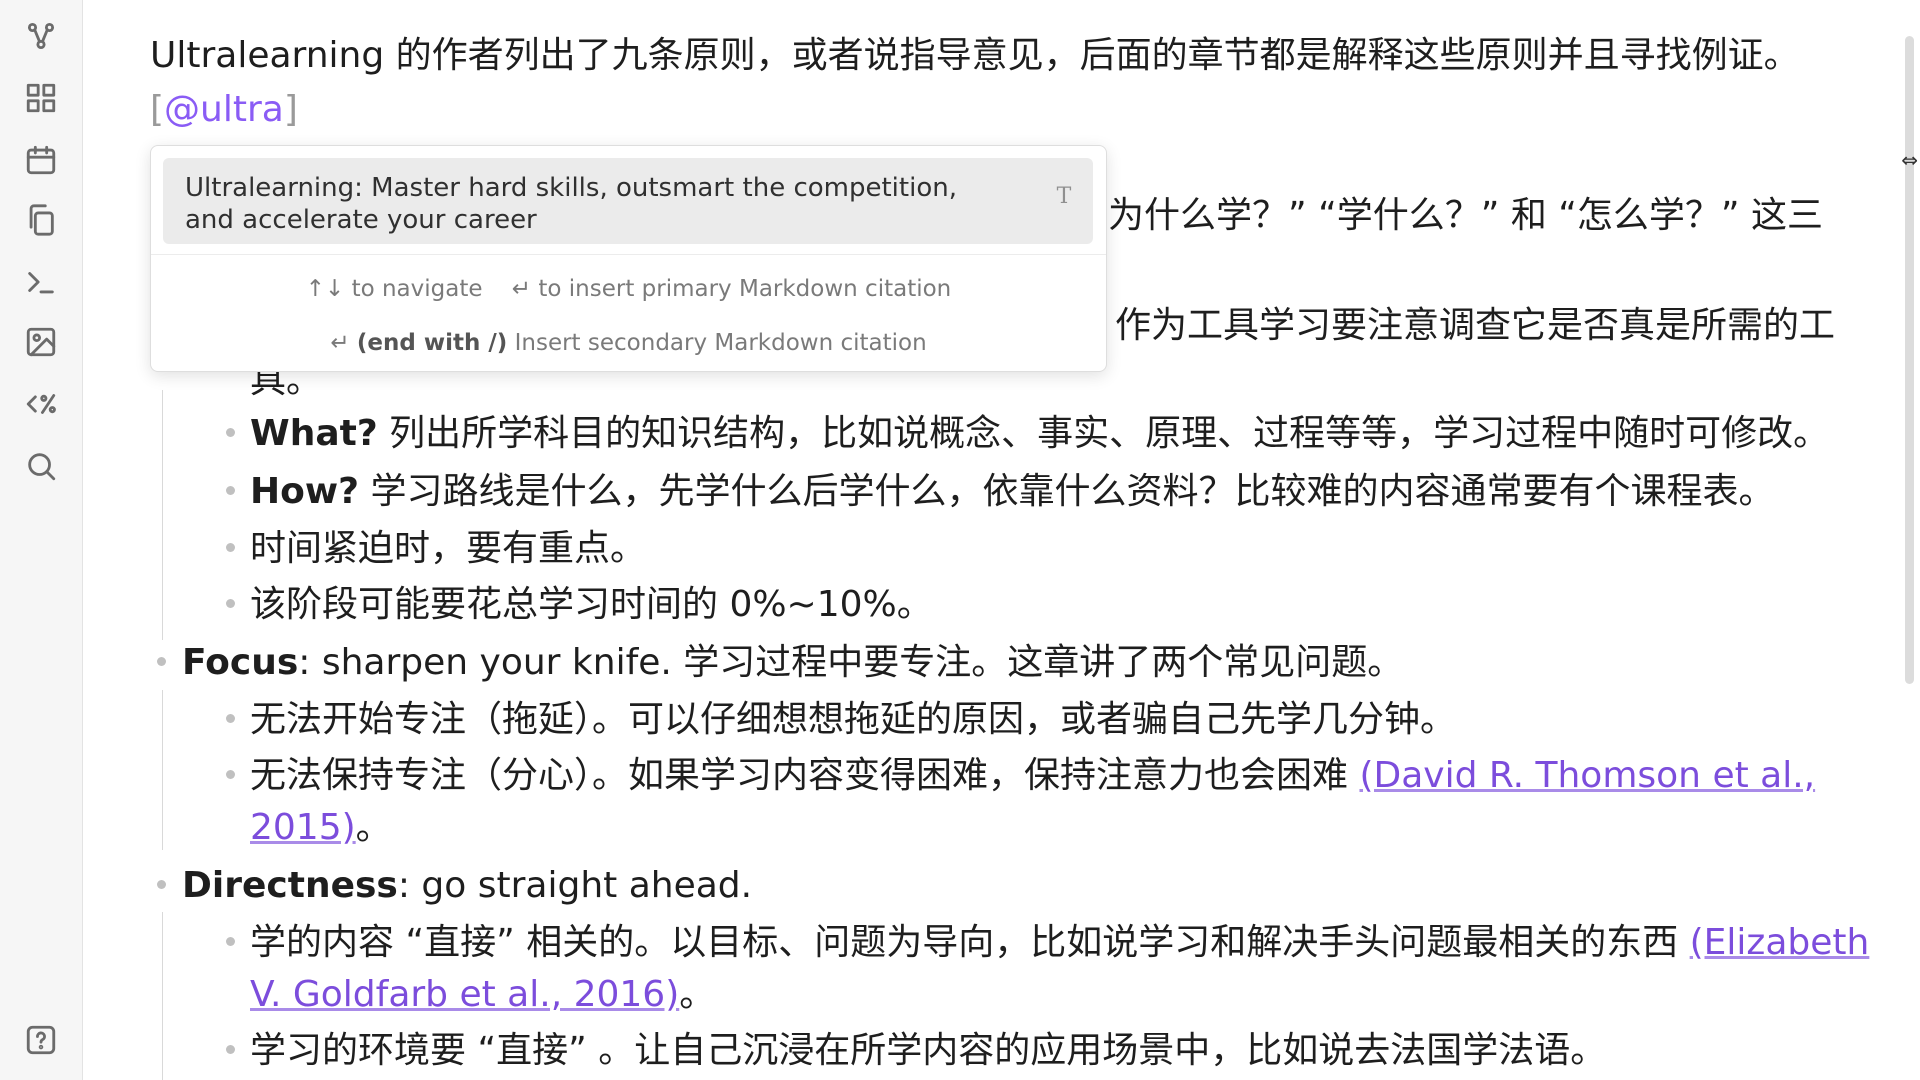 Image resolution: width=1920 pixels, height=1080 pixels. What do you see at coordinates (303, 827) in the screenshot?
I see `citation-link: 2015)` at bounding box center [303, 827].